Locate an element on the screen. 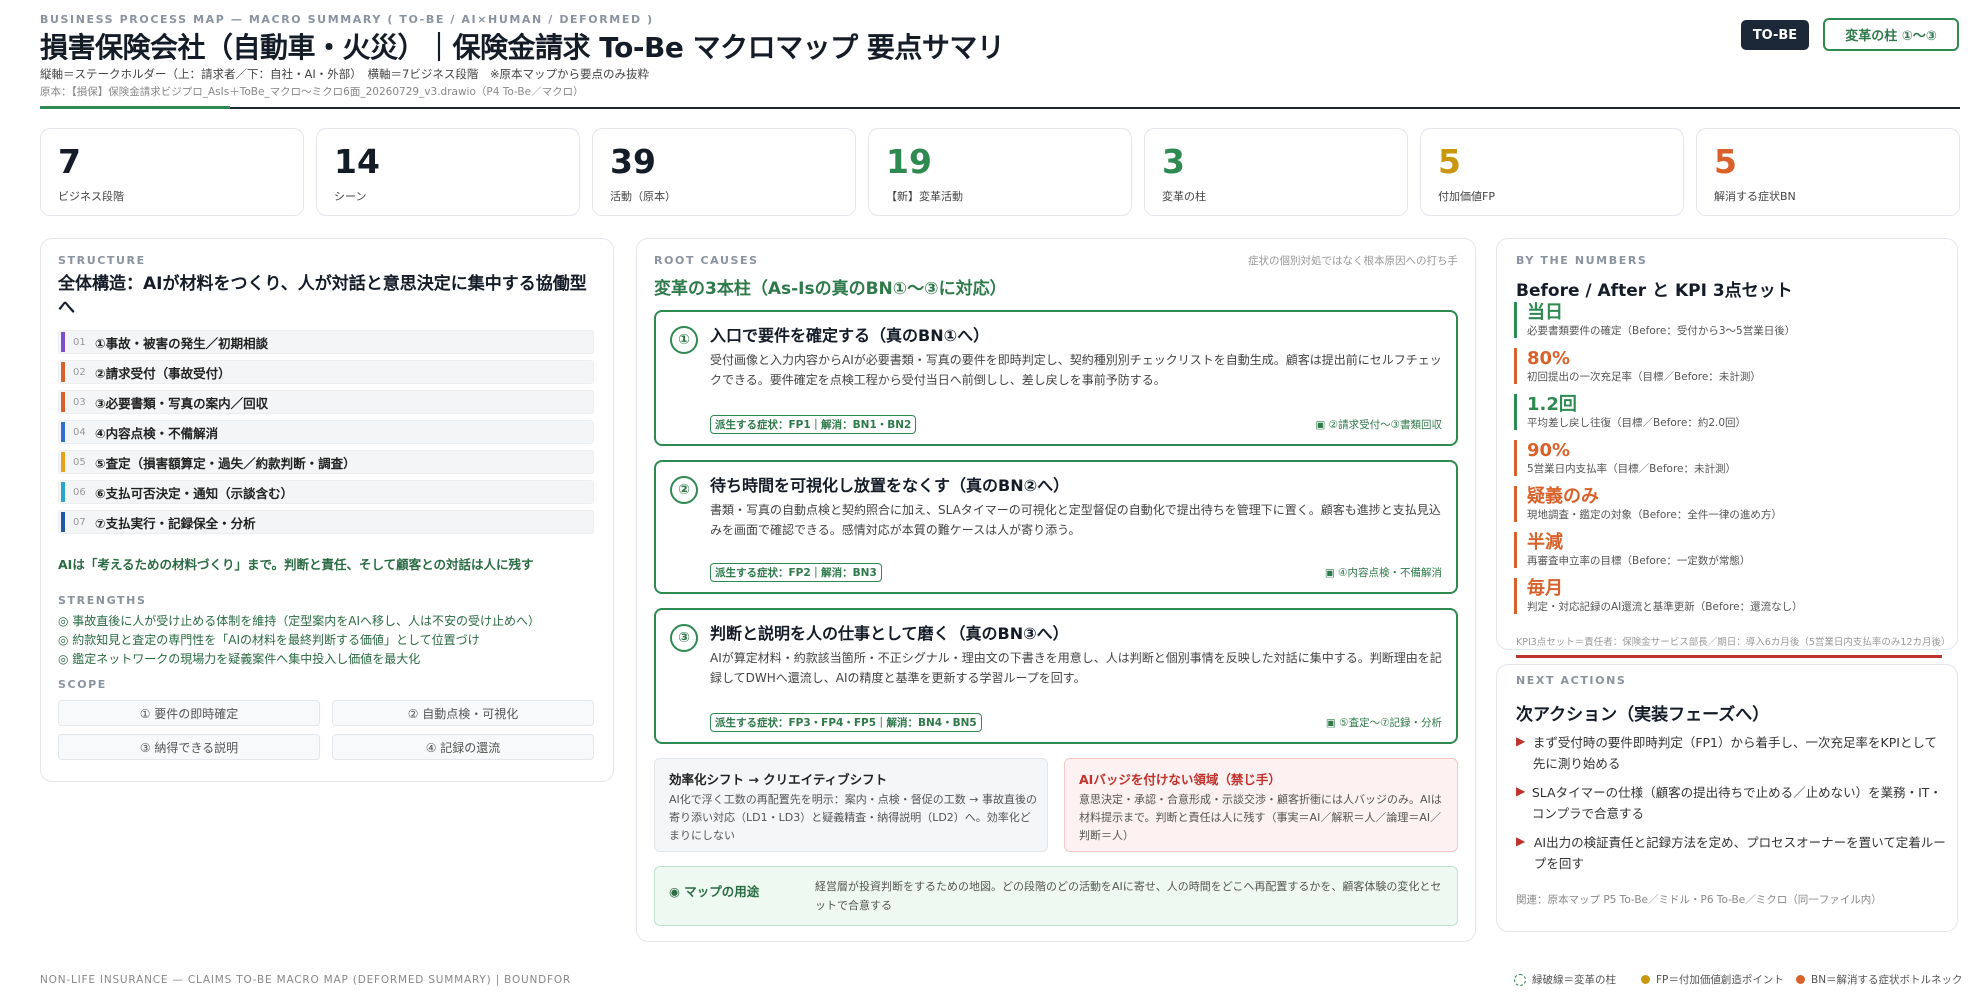  pillar-number: ② is located at coordinates (684, 490).